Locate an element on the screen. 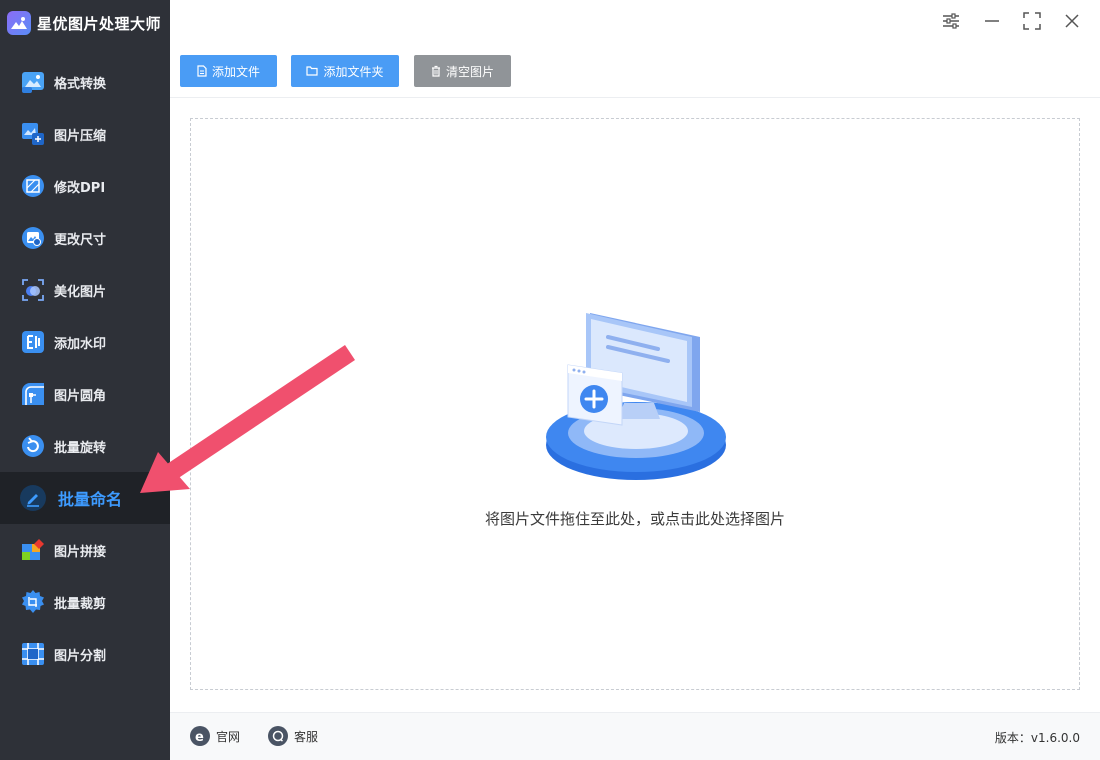 The height and width of the screenshot is (760, 1100). sidebar-item-rename: 批量命名 is located at coordinates (85, 498).